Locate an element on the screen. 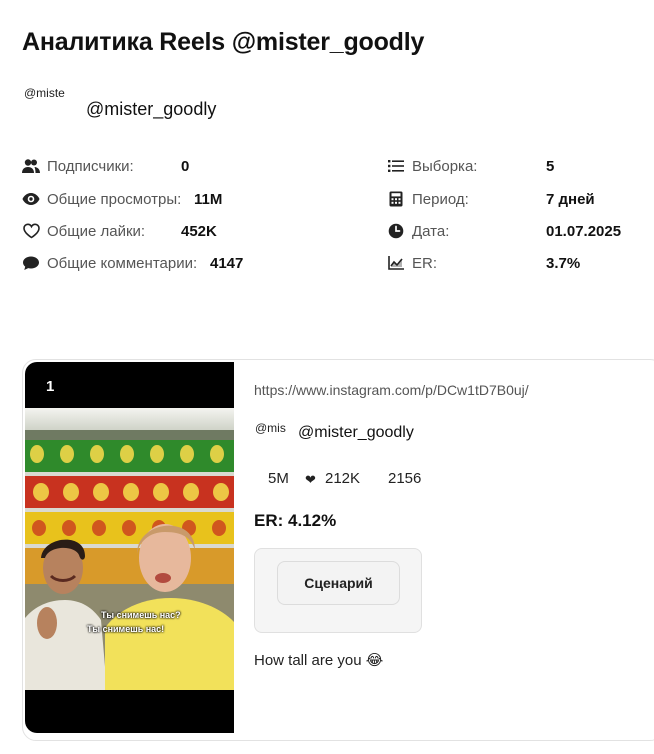 Image resolution: width=654 pixels, height=754 pixels. list-icon is located at coordinates (396, 166).